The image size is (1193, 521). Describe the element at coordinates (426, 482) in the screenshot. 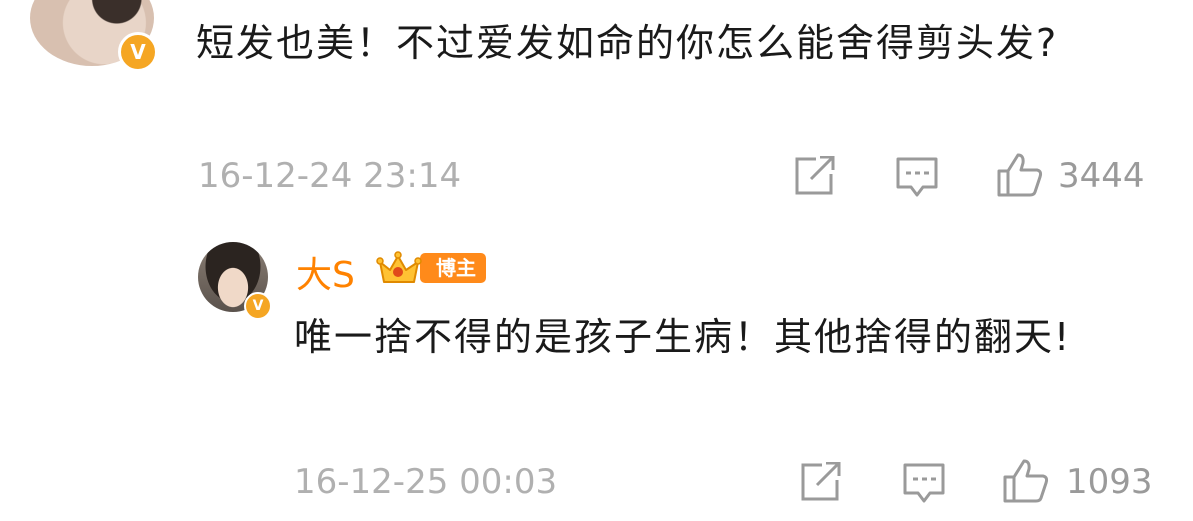

I see `reply-timestamp: 16-12-25 00:03` at that location.